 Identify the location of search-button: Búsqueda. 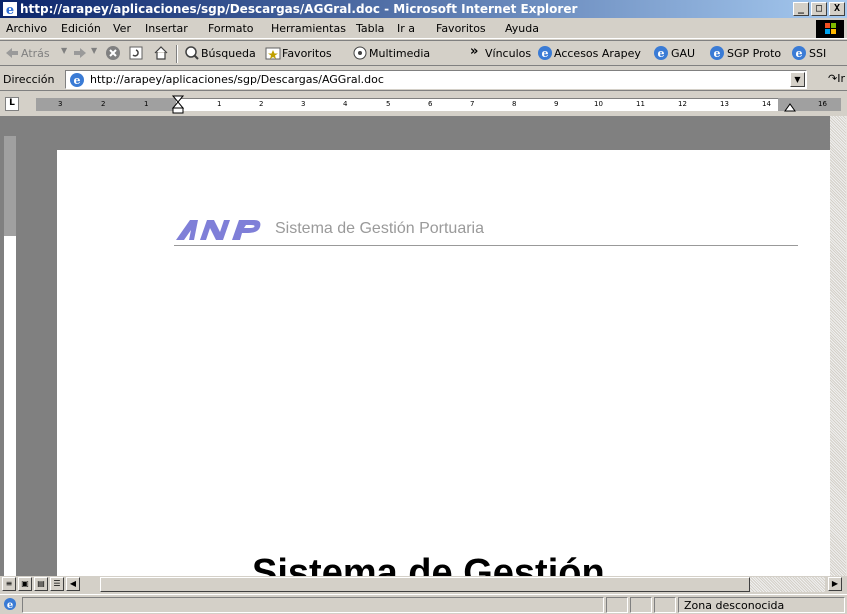
(228, 53).